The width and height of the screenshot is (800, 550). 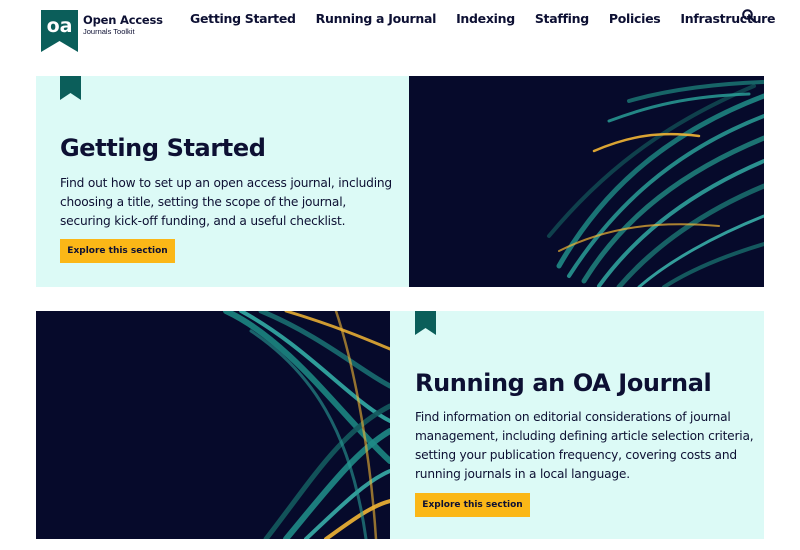 I want to click on nav-item-getting-started: Getting Started, so click(x=243, y=18).